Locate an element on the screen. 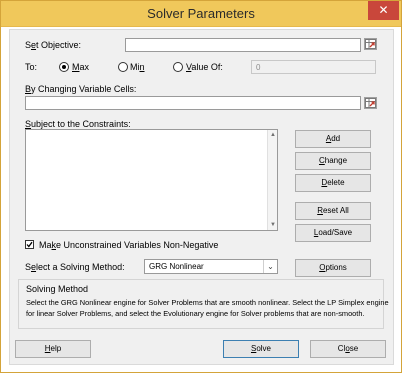 The height and width of the screenshot is (375, 404). changing-cells-input is located at coordinates (193, 103).